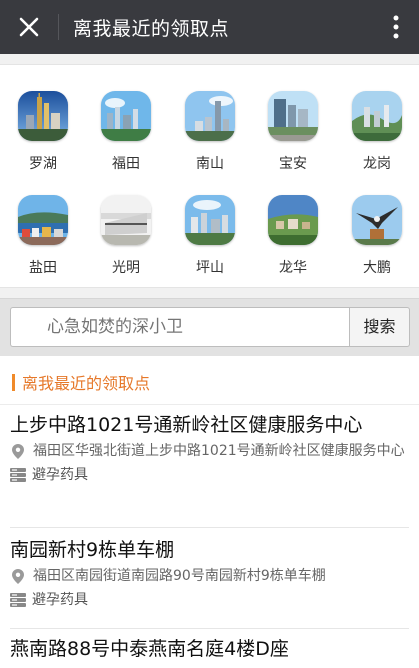  I want to click on nanshan-skyline-icon, so click(210, 116).